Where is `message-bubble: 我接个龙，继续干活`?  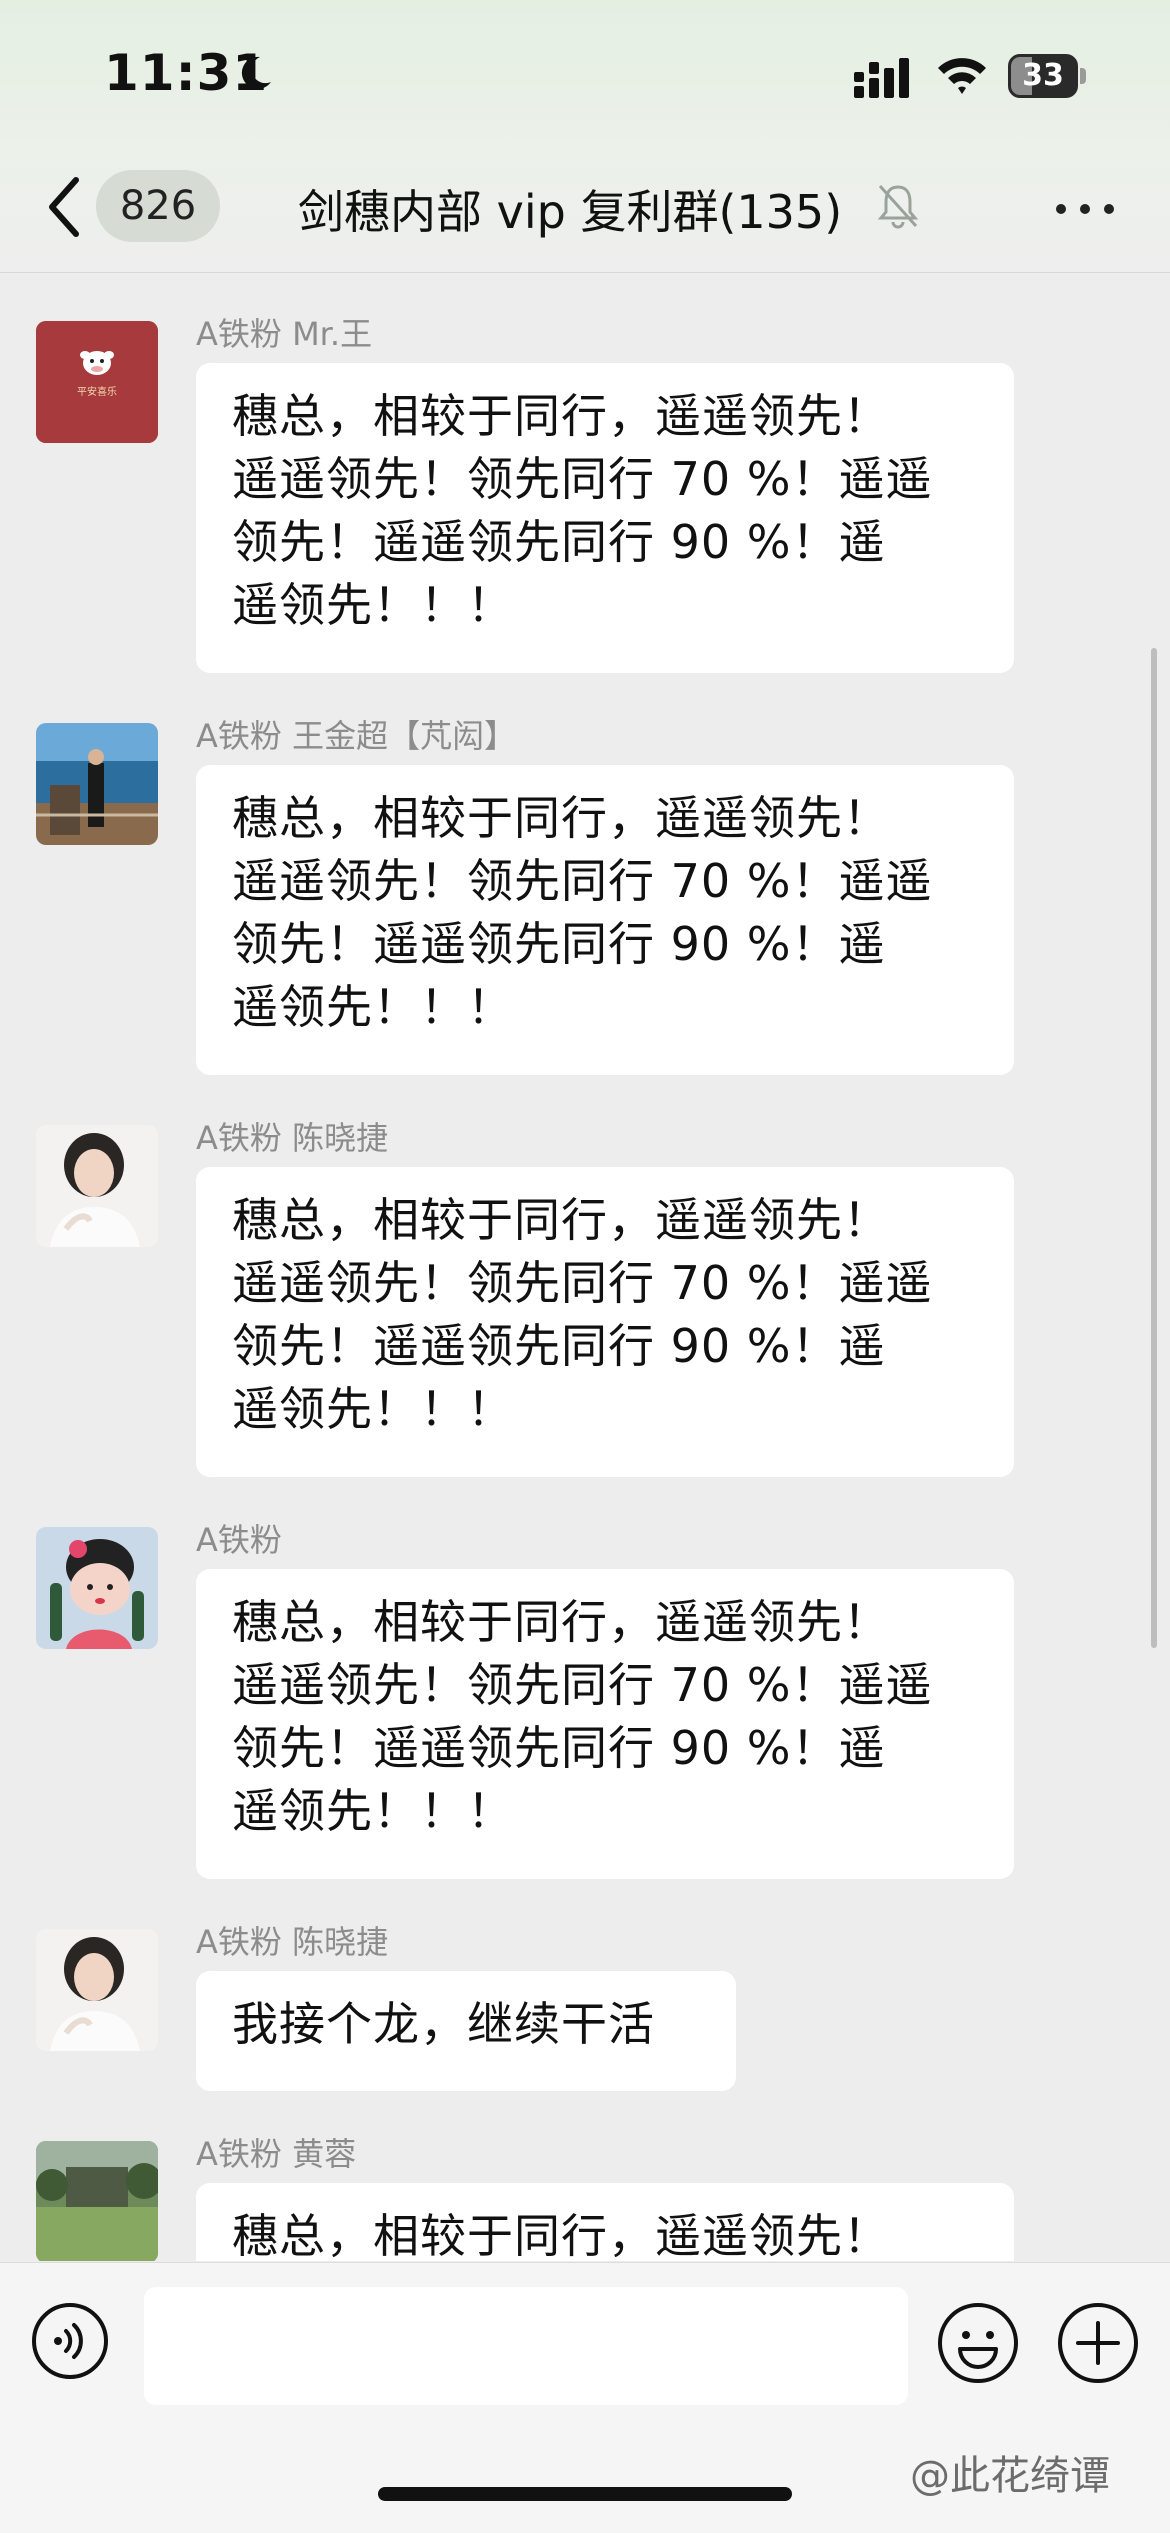
message-bubble: 我接个龙，继续干活 is located at coordinates (466, 2031).